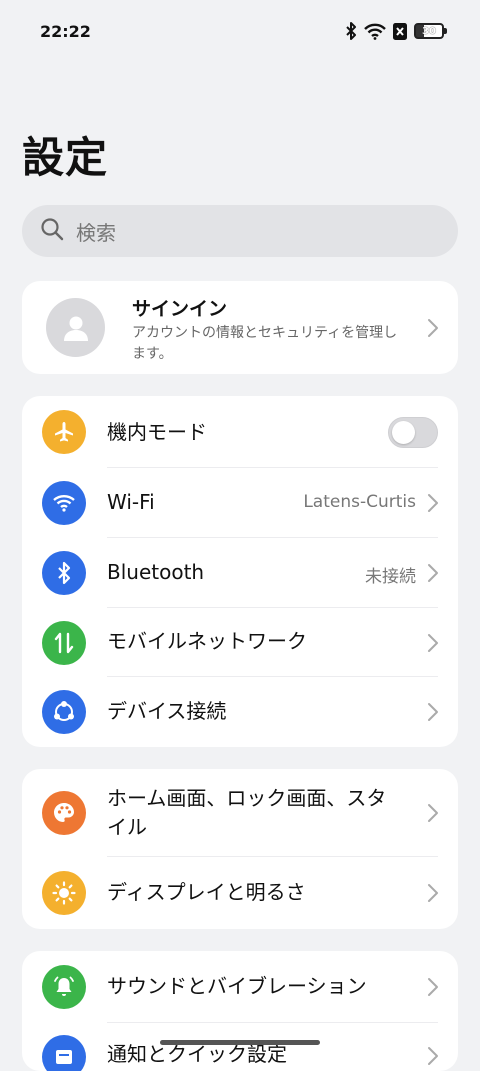 The image size is (480, 1071). I want to click on personalization-card: ホーム画面、ロック画面、スタイル ディスプレイと明るさ, so click(240, 849).